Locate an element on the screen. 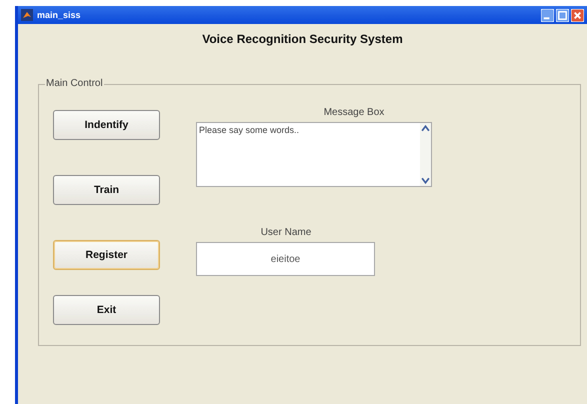  maximize-icon is located at coordinates (562, 15).